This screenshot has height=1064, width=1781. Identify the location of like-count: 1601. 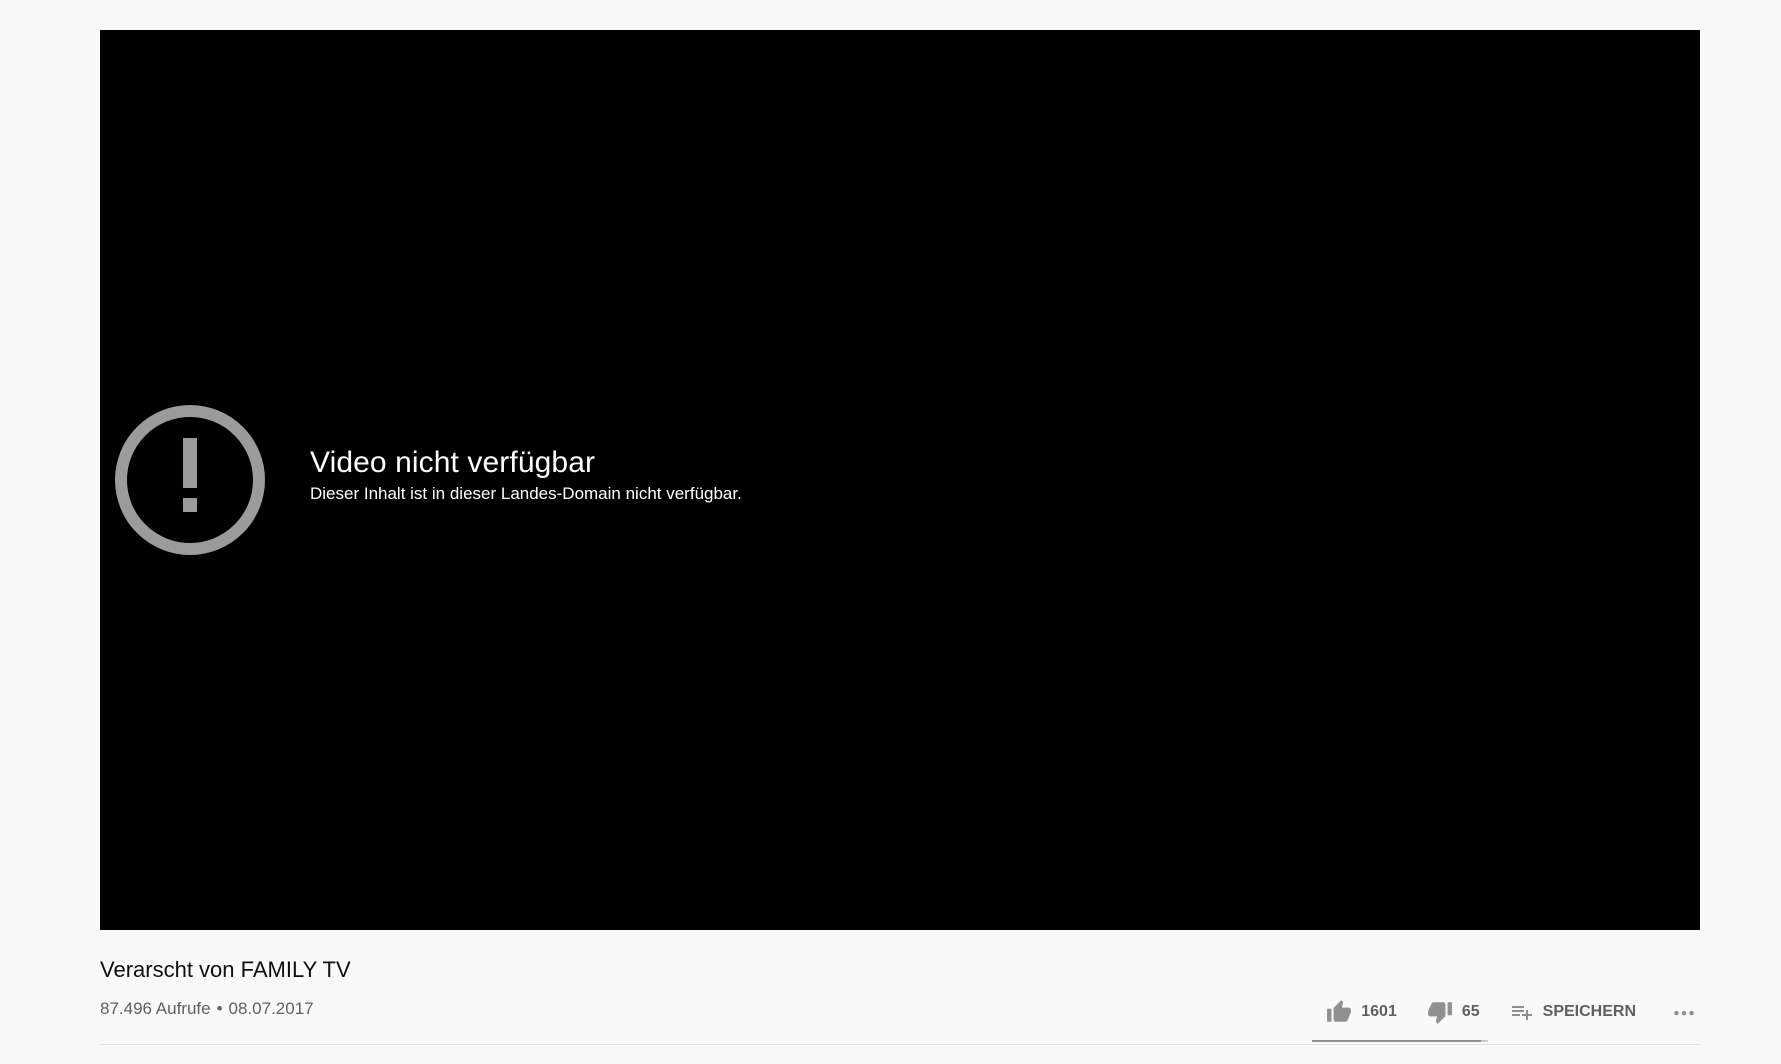
(1379, 1011).